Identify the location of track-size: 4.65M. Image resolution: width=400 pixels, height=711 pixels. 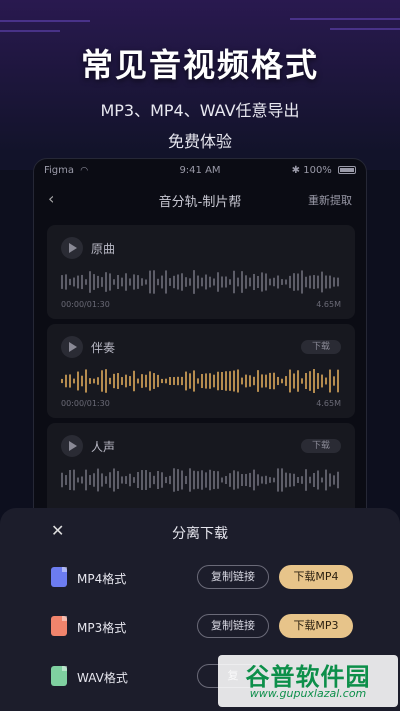
(328, 403).